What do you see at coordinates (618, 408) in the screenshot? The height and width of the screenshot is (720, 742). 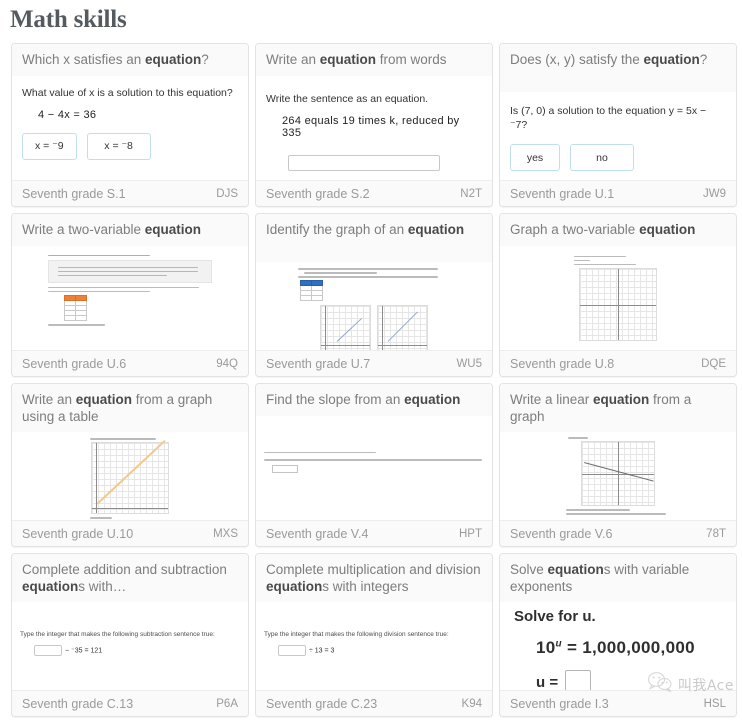 I see `skill-card-title: Write a linear equation from a graph` at bounding box center [618, 408].